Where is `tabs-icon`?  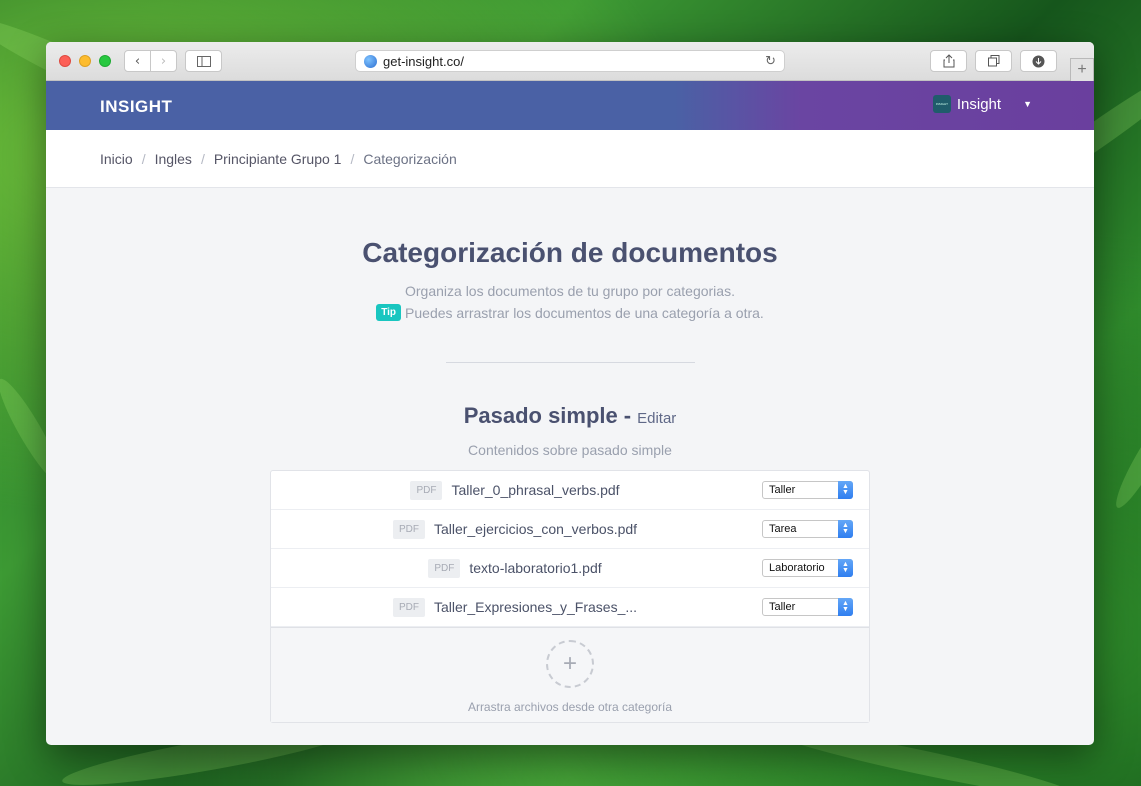 tabs-icon is located at coordinates (993, 61).